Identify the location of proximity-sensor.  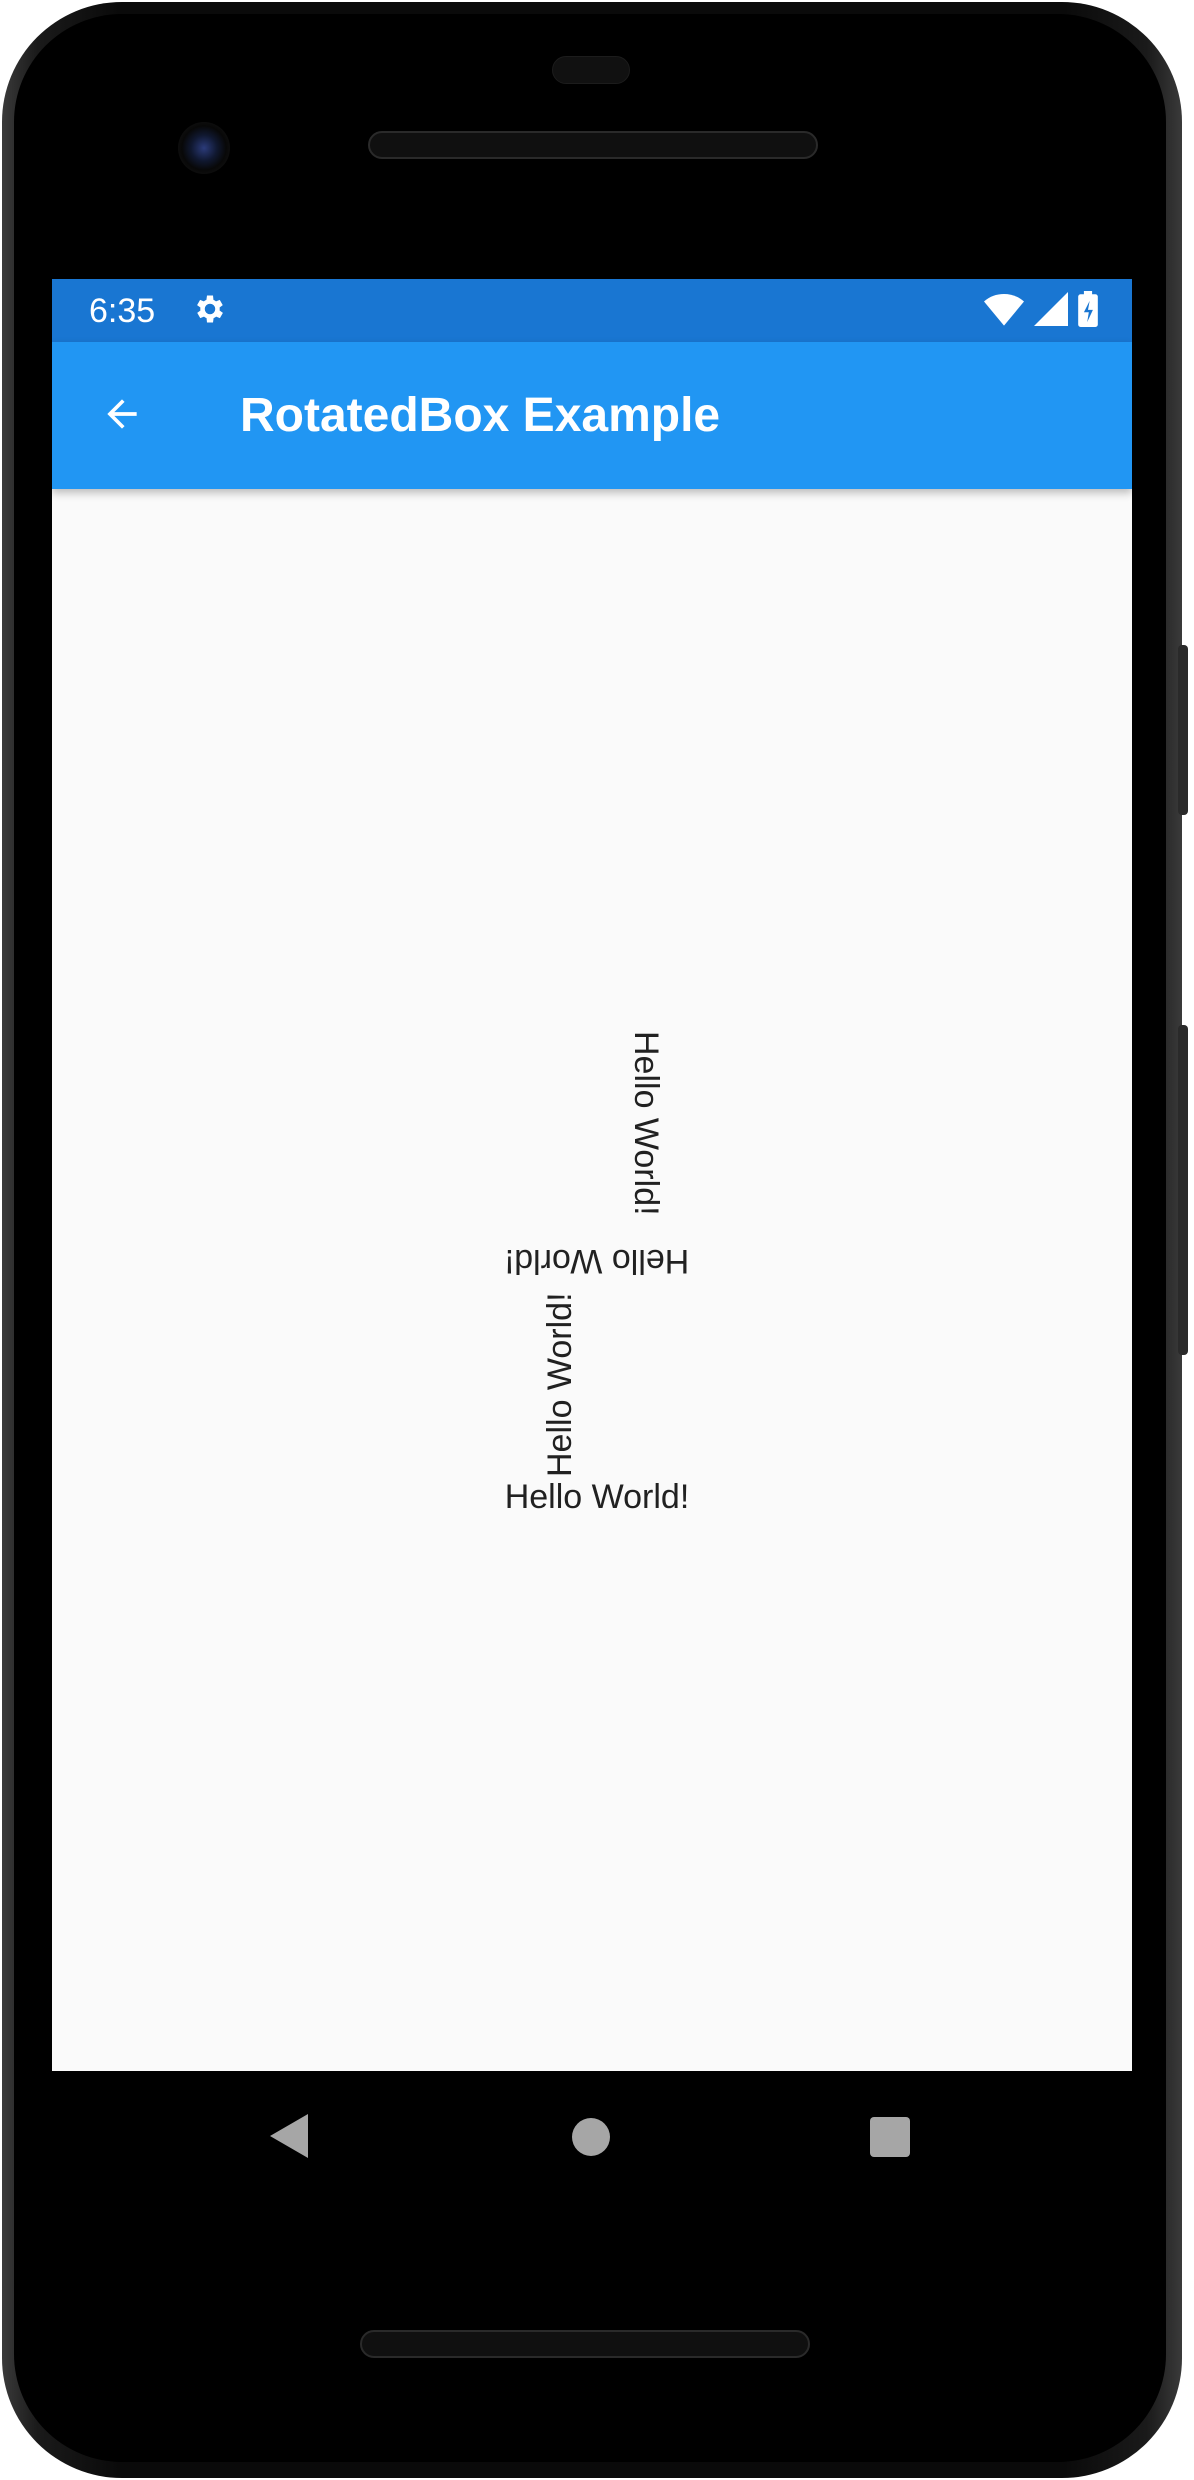
(591, 70).